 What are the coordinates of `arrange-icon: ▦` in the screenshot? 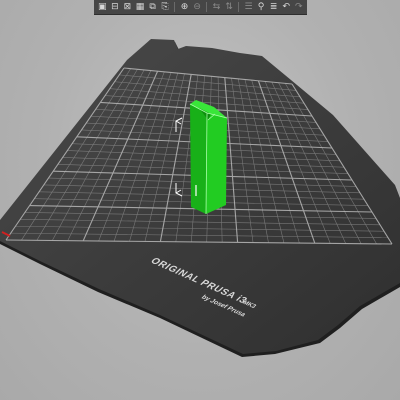 It's located at (140, 7).